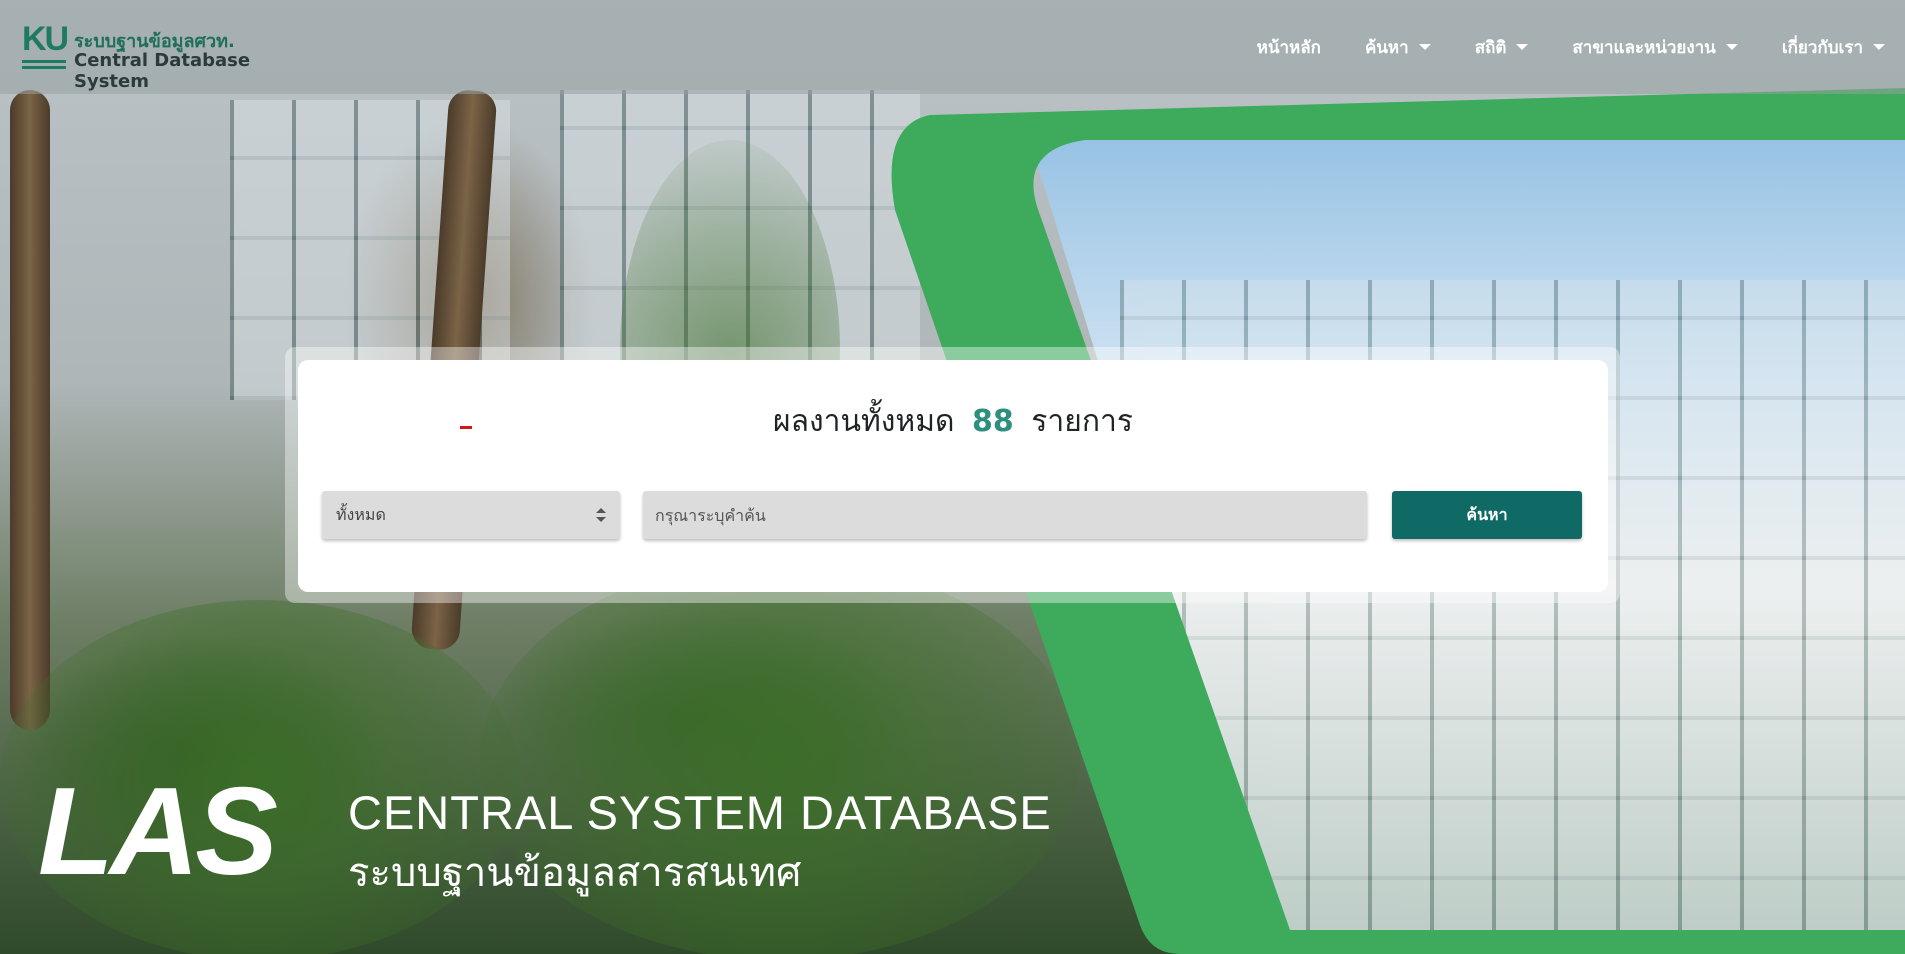 The height and width of the screenshot is (954, 1905). What do you see at coordinates (575, 873) in the screenshot?
I see `hero-tagline-th: ระบบฐานข้อมูลสารสนเทศ` at bounding box center [575, 873].